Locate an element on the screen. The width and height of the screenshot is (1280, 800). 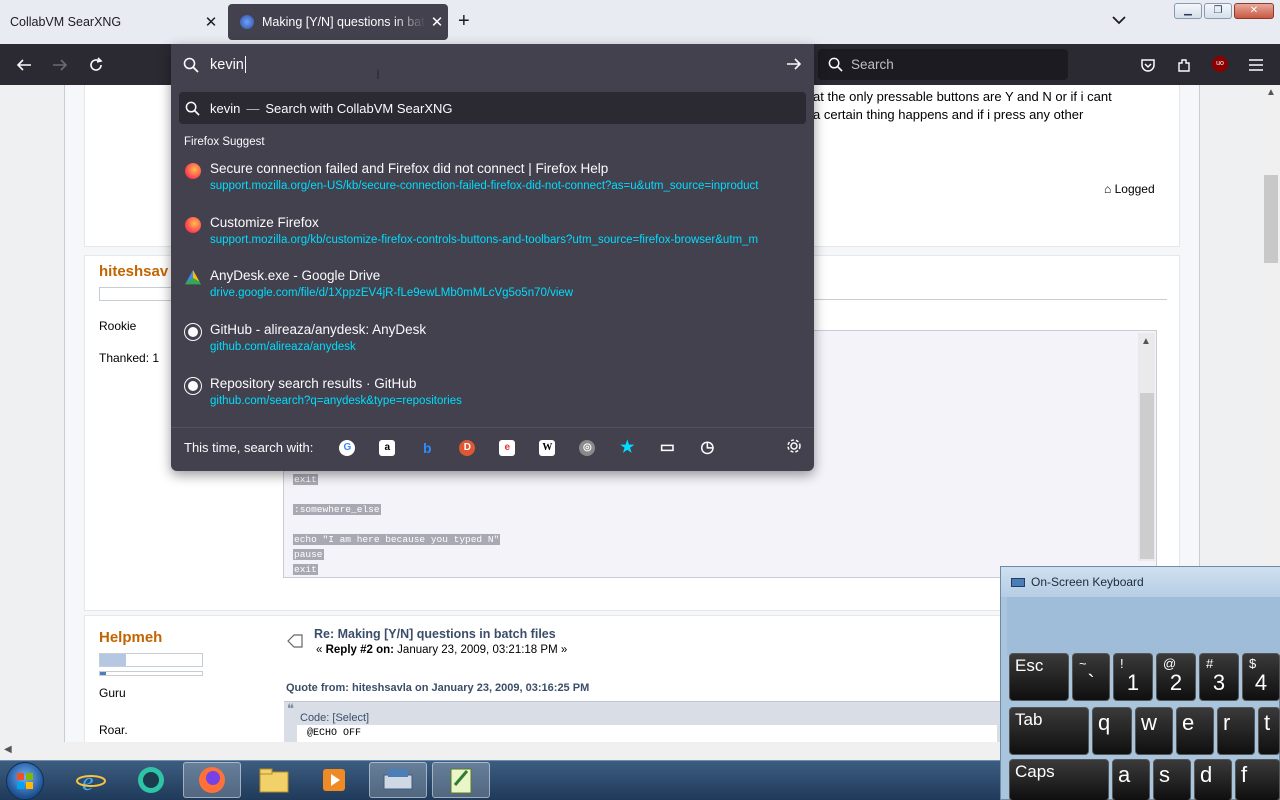
search-icon is located at coordinates (191, 65).